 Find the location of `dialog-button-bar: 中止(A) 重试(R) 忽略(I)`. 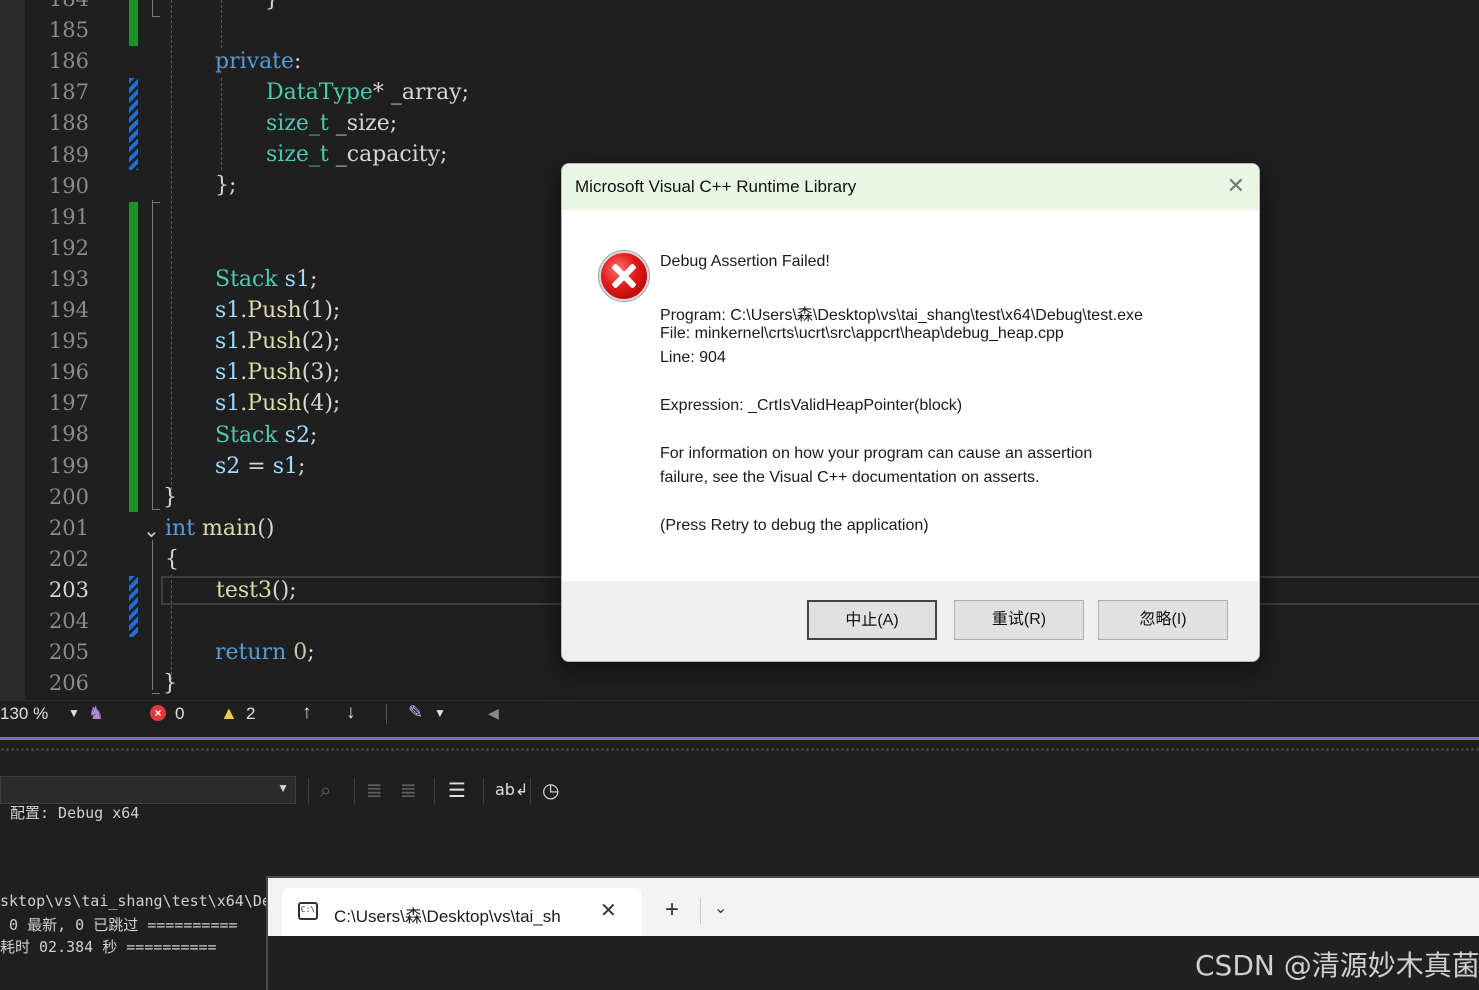

dialog-button-bar: 中止(A) 重试(R) 忽略(I) is located at coordinates (910, 621).